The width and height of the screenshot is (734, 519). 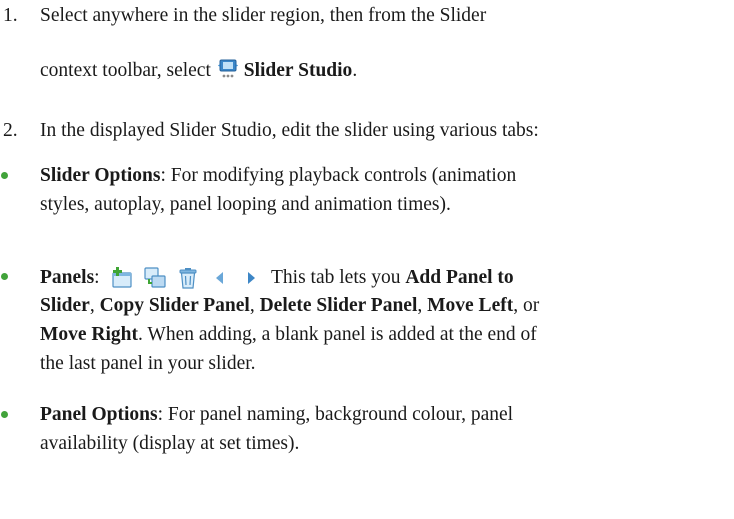 I want to click on delete-panel-icon, so click(x=188, y=281).